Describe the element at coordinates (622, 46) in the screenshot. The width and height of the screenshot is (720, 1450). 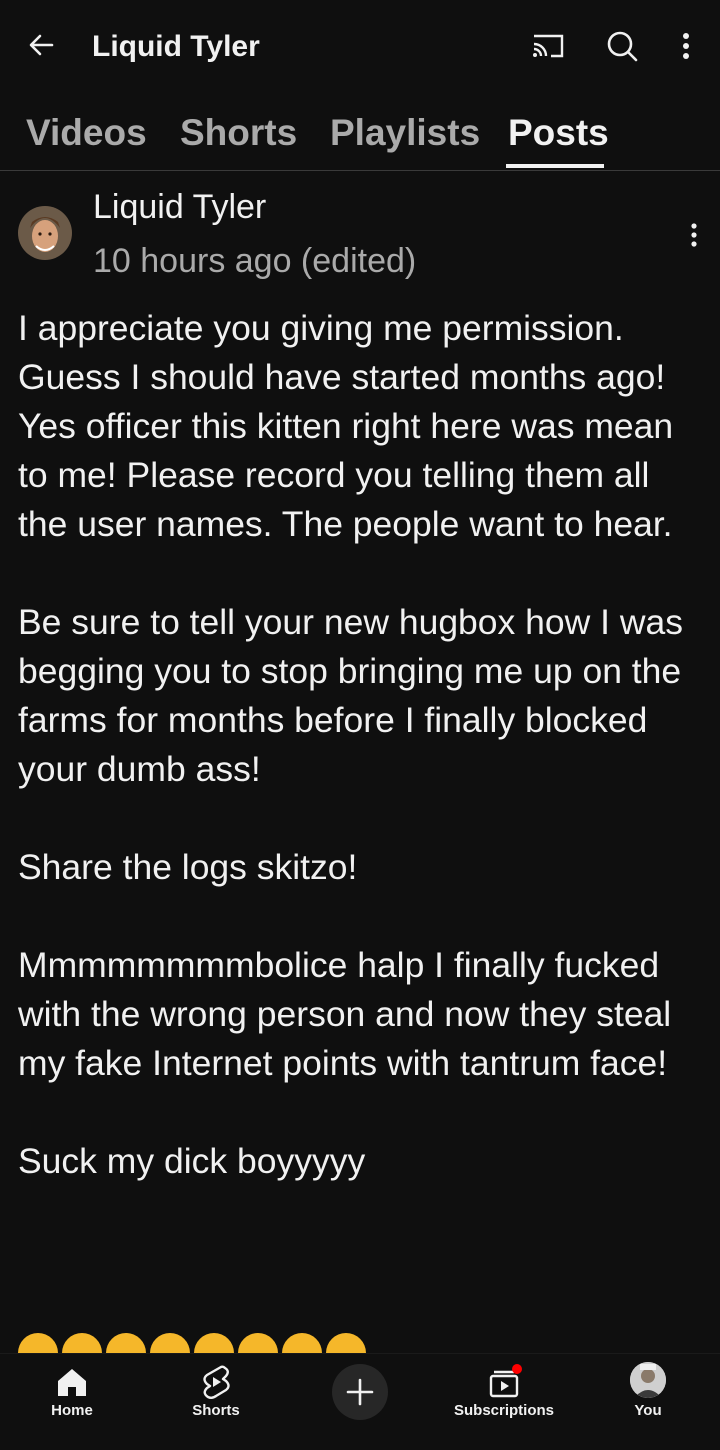
I see `search-icon` at that location.